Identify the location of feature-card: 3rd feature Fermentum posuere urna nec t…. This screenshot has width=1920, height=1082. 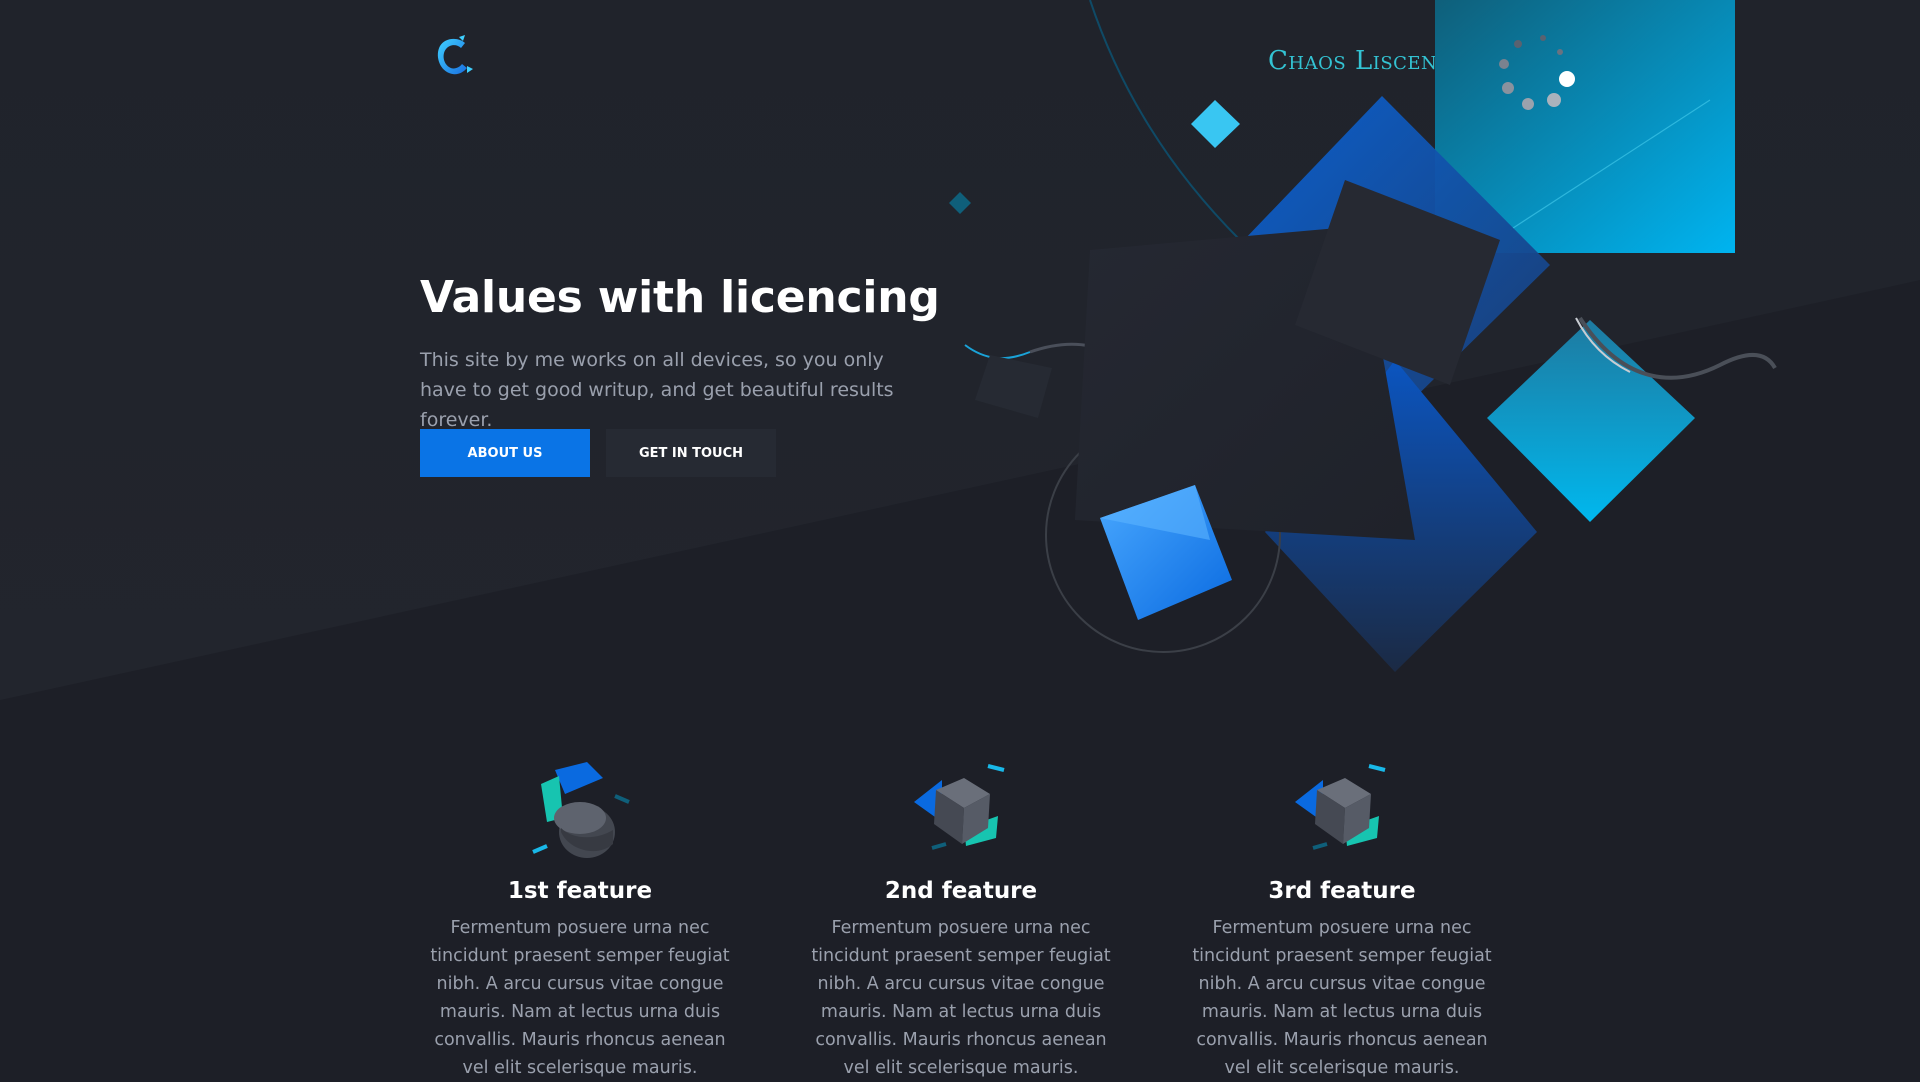
(1342, 921).